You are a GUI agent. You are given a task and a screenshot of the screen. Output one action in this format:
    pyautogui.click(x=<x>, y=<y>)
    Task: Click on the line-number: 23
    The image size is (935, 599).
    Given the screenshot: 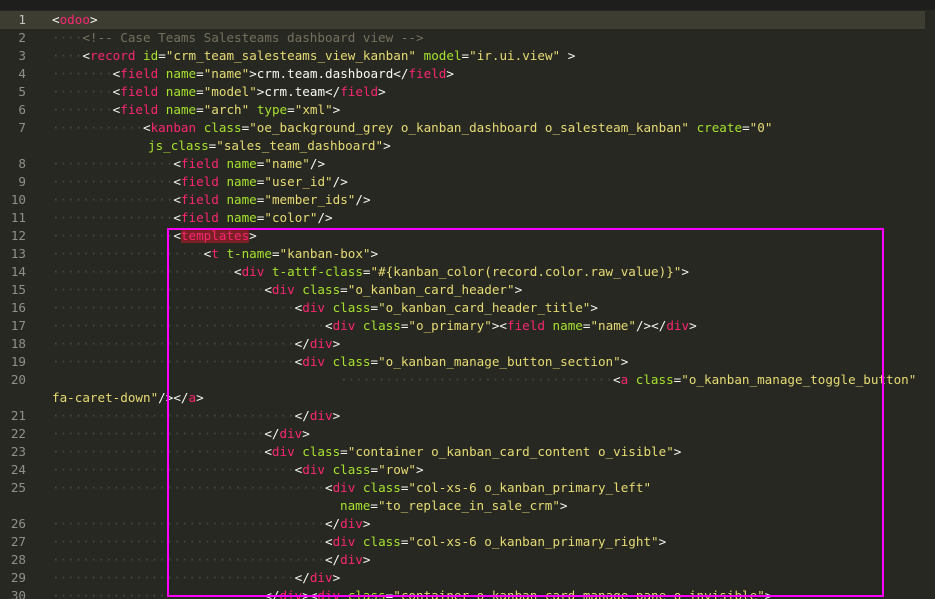 What is the action you would take?
    pyautogui.click(x=18, y=451)
    